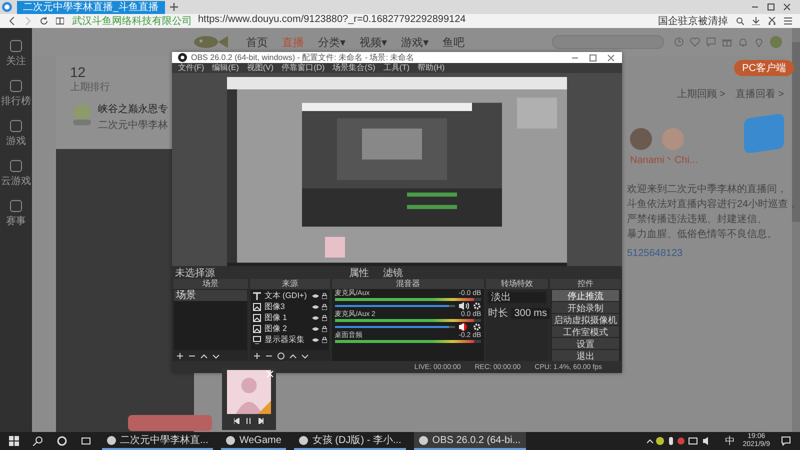 This screenshot has width=800, height=450. Describe the element at coordinates (788, 21) in the screenshot. I see `menu-icon` at that location.